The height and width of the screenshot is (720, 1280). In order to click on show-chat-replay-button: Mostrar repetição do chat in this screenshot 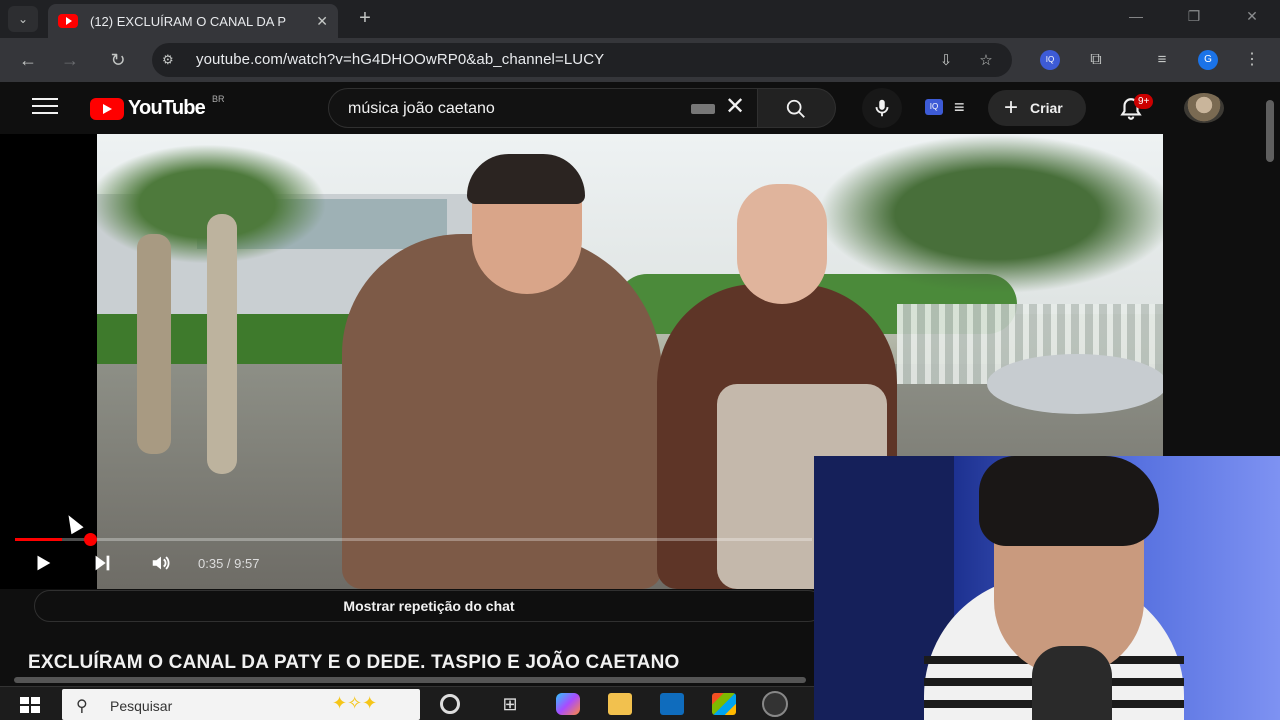, I will do `click(429, 606)`.